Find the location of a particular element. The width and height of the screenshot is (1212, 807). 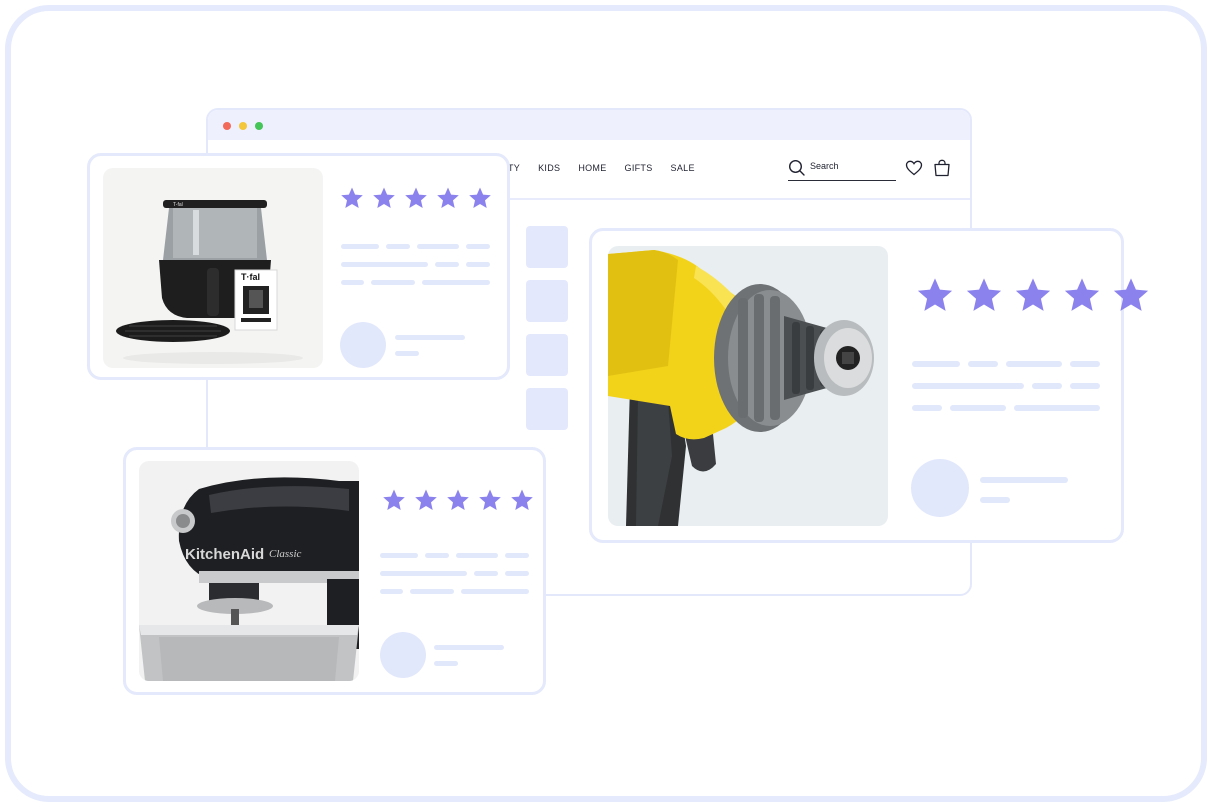

drill-photo is located at coordinates (748, 386).